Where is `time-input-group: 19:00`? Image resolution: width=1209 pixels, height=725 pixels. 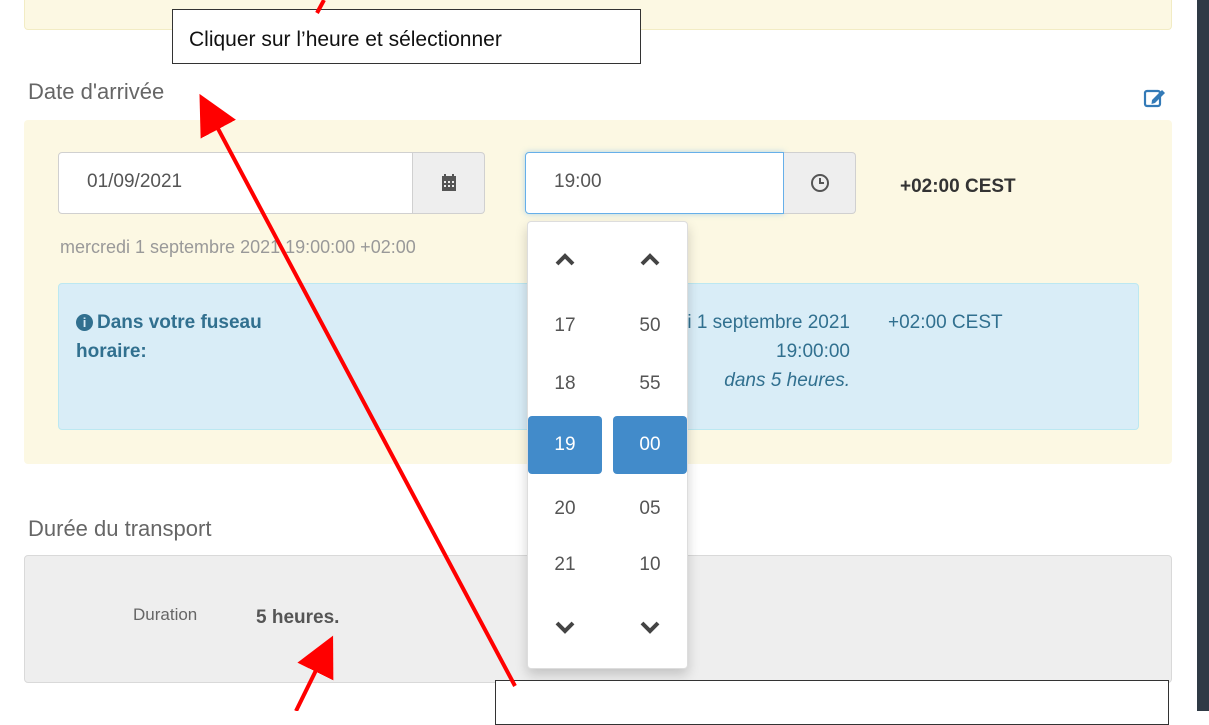
time-input-group: 19:00 is located at coordinates (690, 183).